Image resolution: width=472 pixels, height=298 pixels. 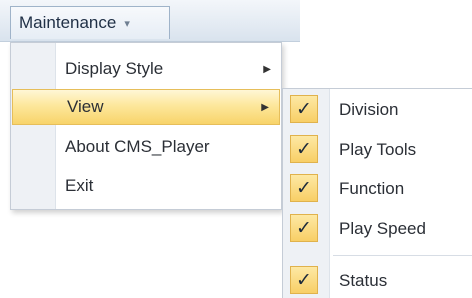 I want to click on menu-item-label: View, so click(x=85, y=106).